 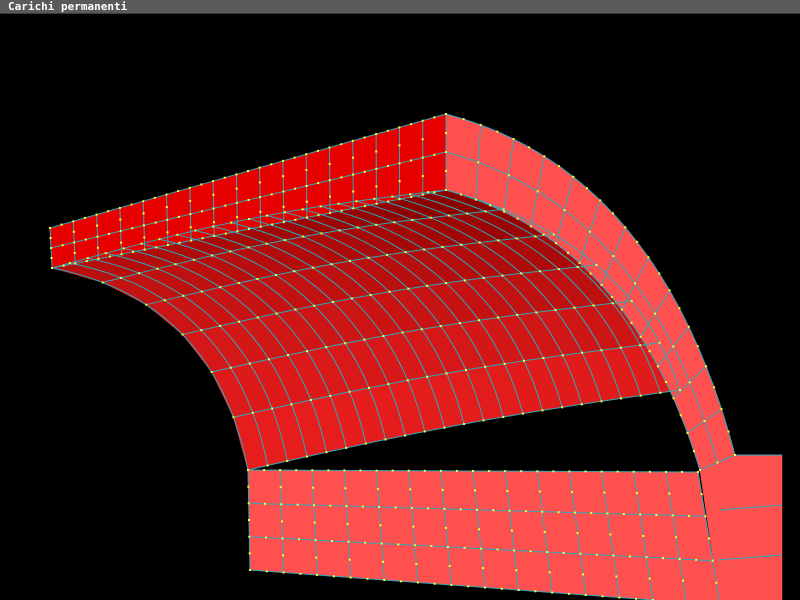 I want to click on title-bar: Carichi permanenti, so click(x=400, y=7).